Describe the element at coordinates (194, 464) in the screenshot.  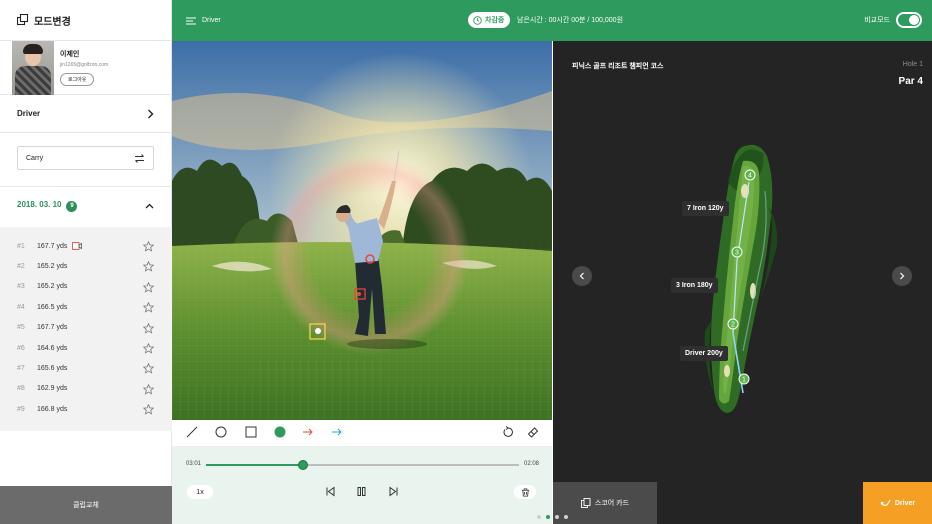
I see `current-time: 03:01` at that location.